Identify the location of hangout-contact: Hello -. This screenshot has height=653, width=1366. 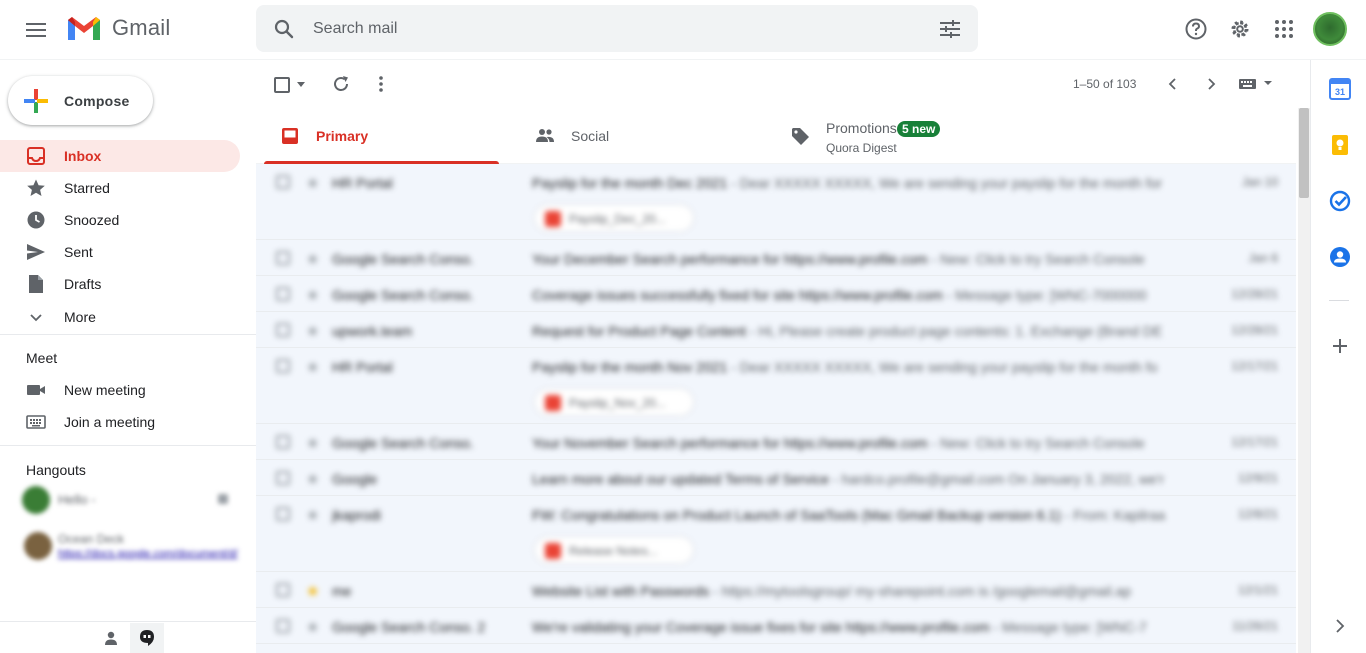
(133, 500).